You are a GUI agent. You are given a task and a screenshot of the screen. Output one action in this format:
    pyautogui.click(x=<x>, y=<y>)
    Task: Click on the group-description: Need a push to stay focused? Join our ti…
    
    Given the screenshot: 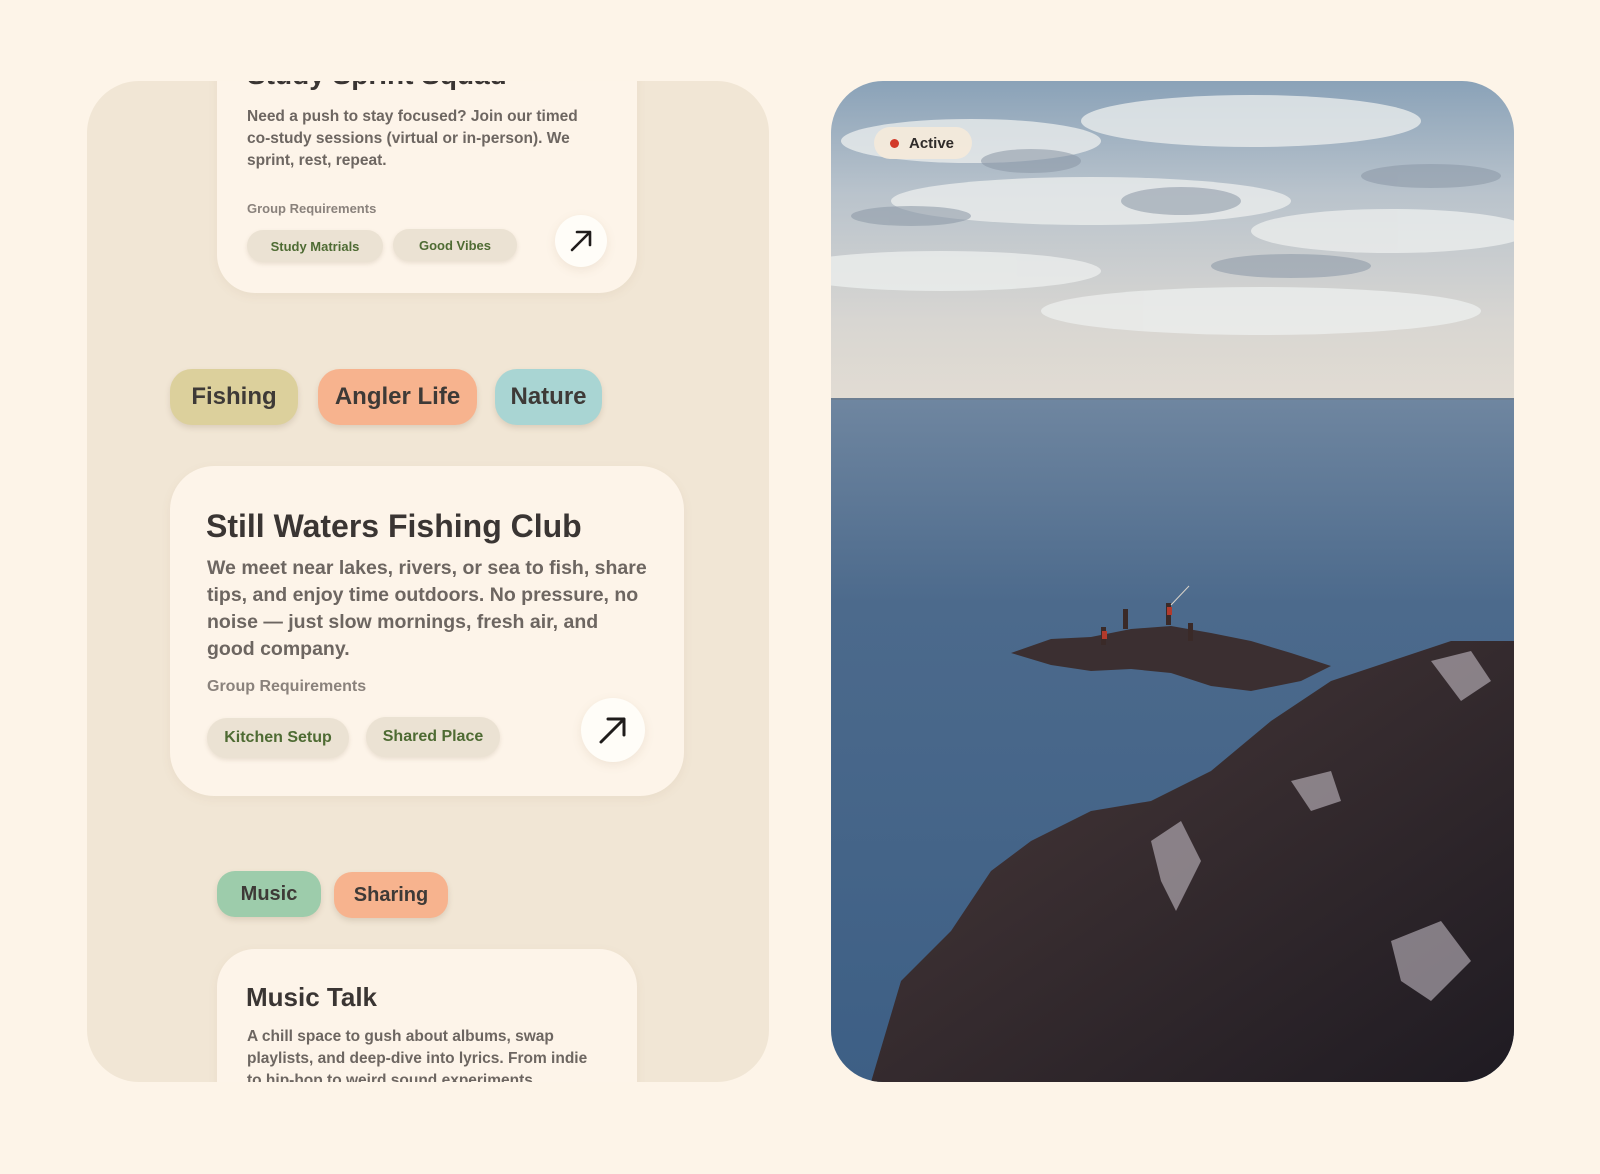 What is the action you would take?
    pyautogui.click(x=412, y=138)
    